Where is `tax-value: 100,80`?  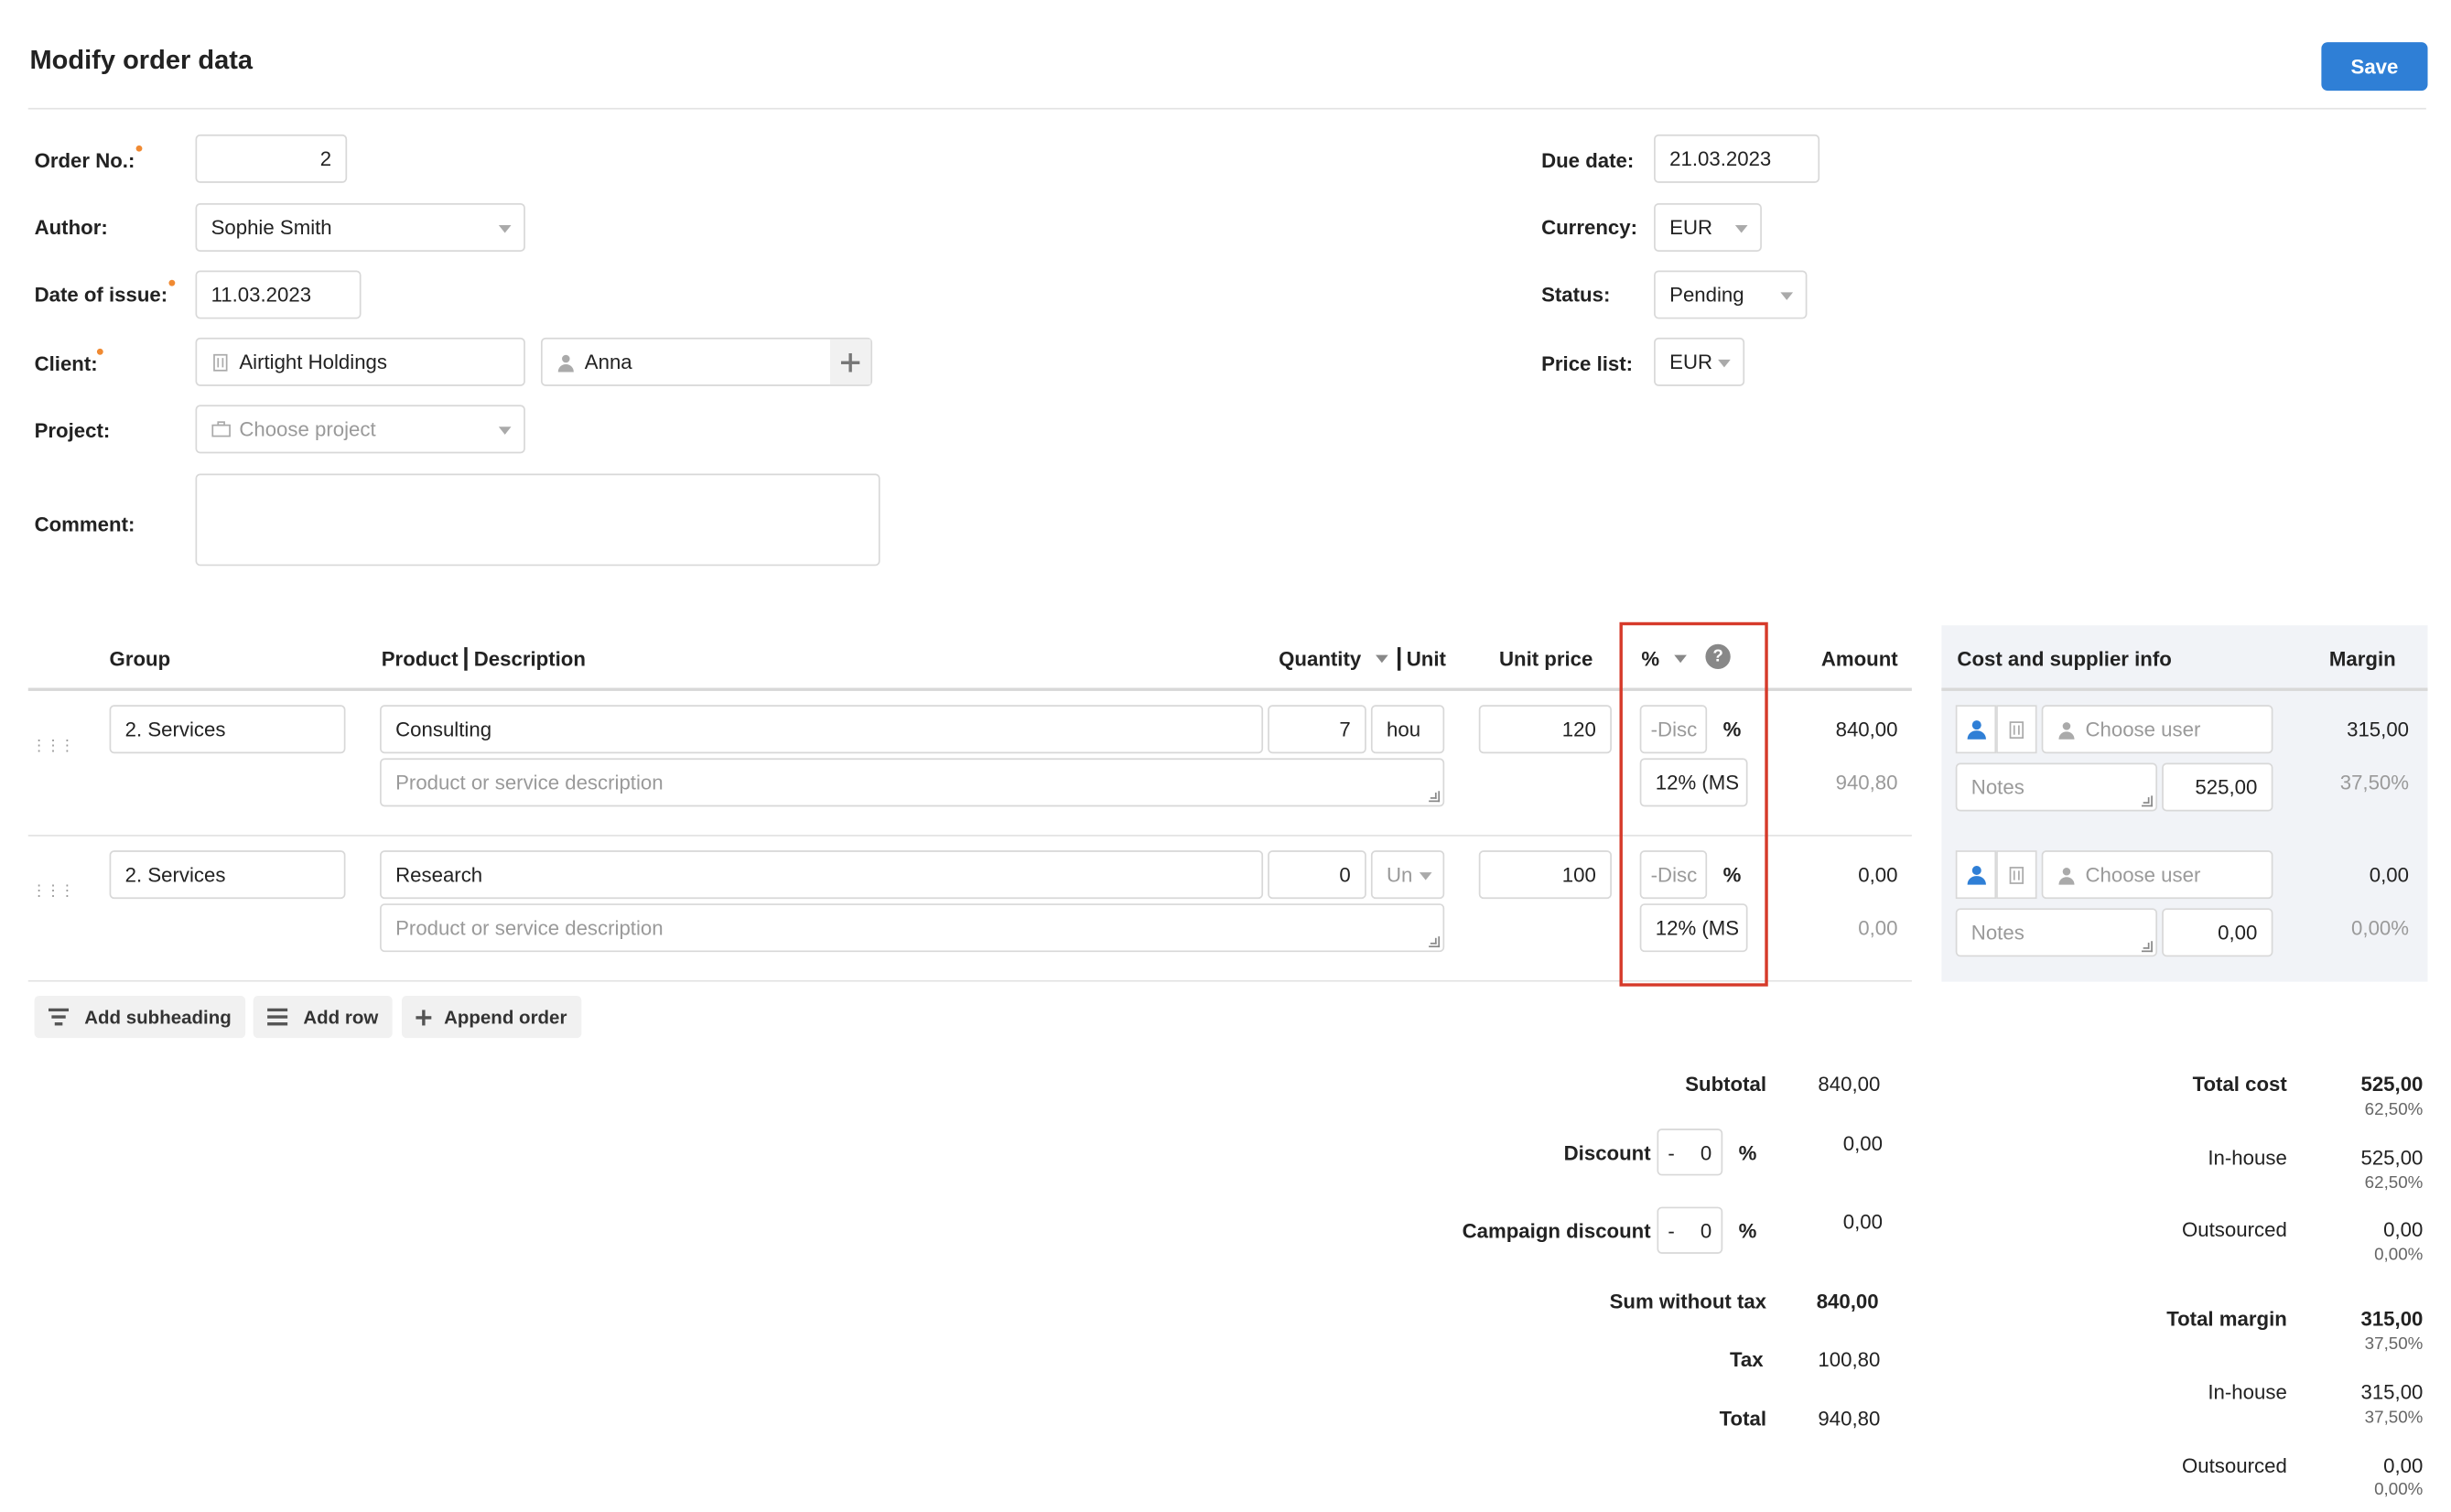 tax-value: 100,80 is located at coordinates (1850, 1359).